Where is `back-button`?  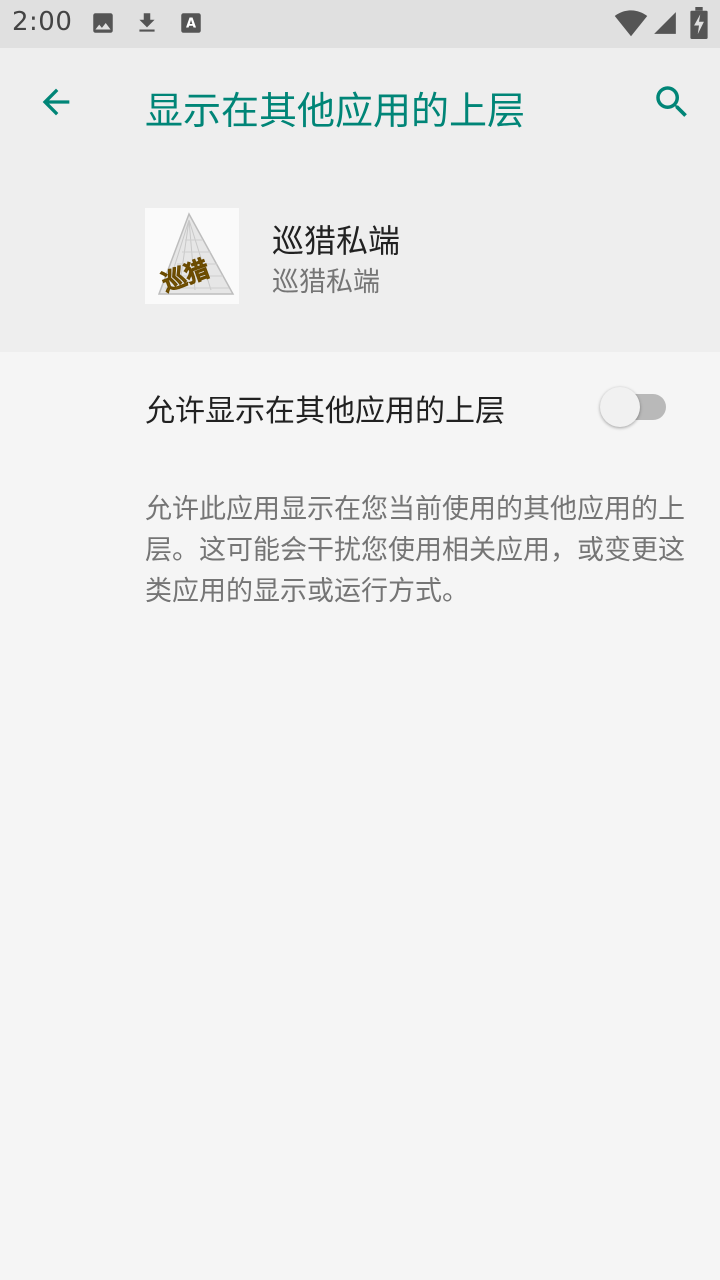 back-button is located at coordinates (56, 102).